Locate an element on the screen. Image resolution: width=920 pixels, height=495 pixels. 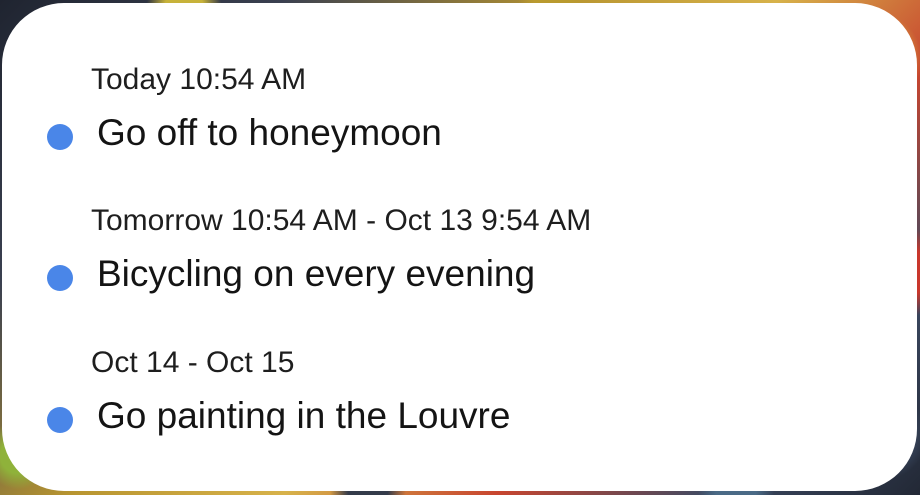
event-title: Bicycling on every evening is located at coordinates (316, 273).